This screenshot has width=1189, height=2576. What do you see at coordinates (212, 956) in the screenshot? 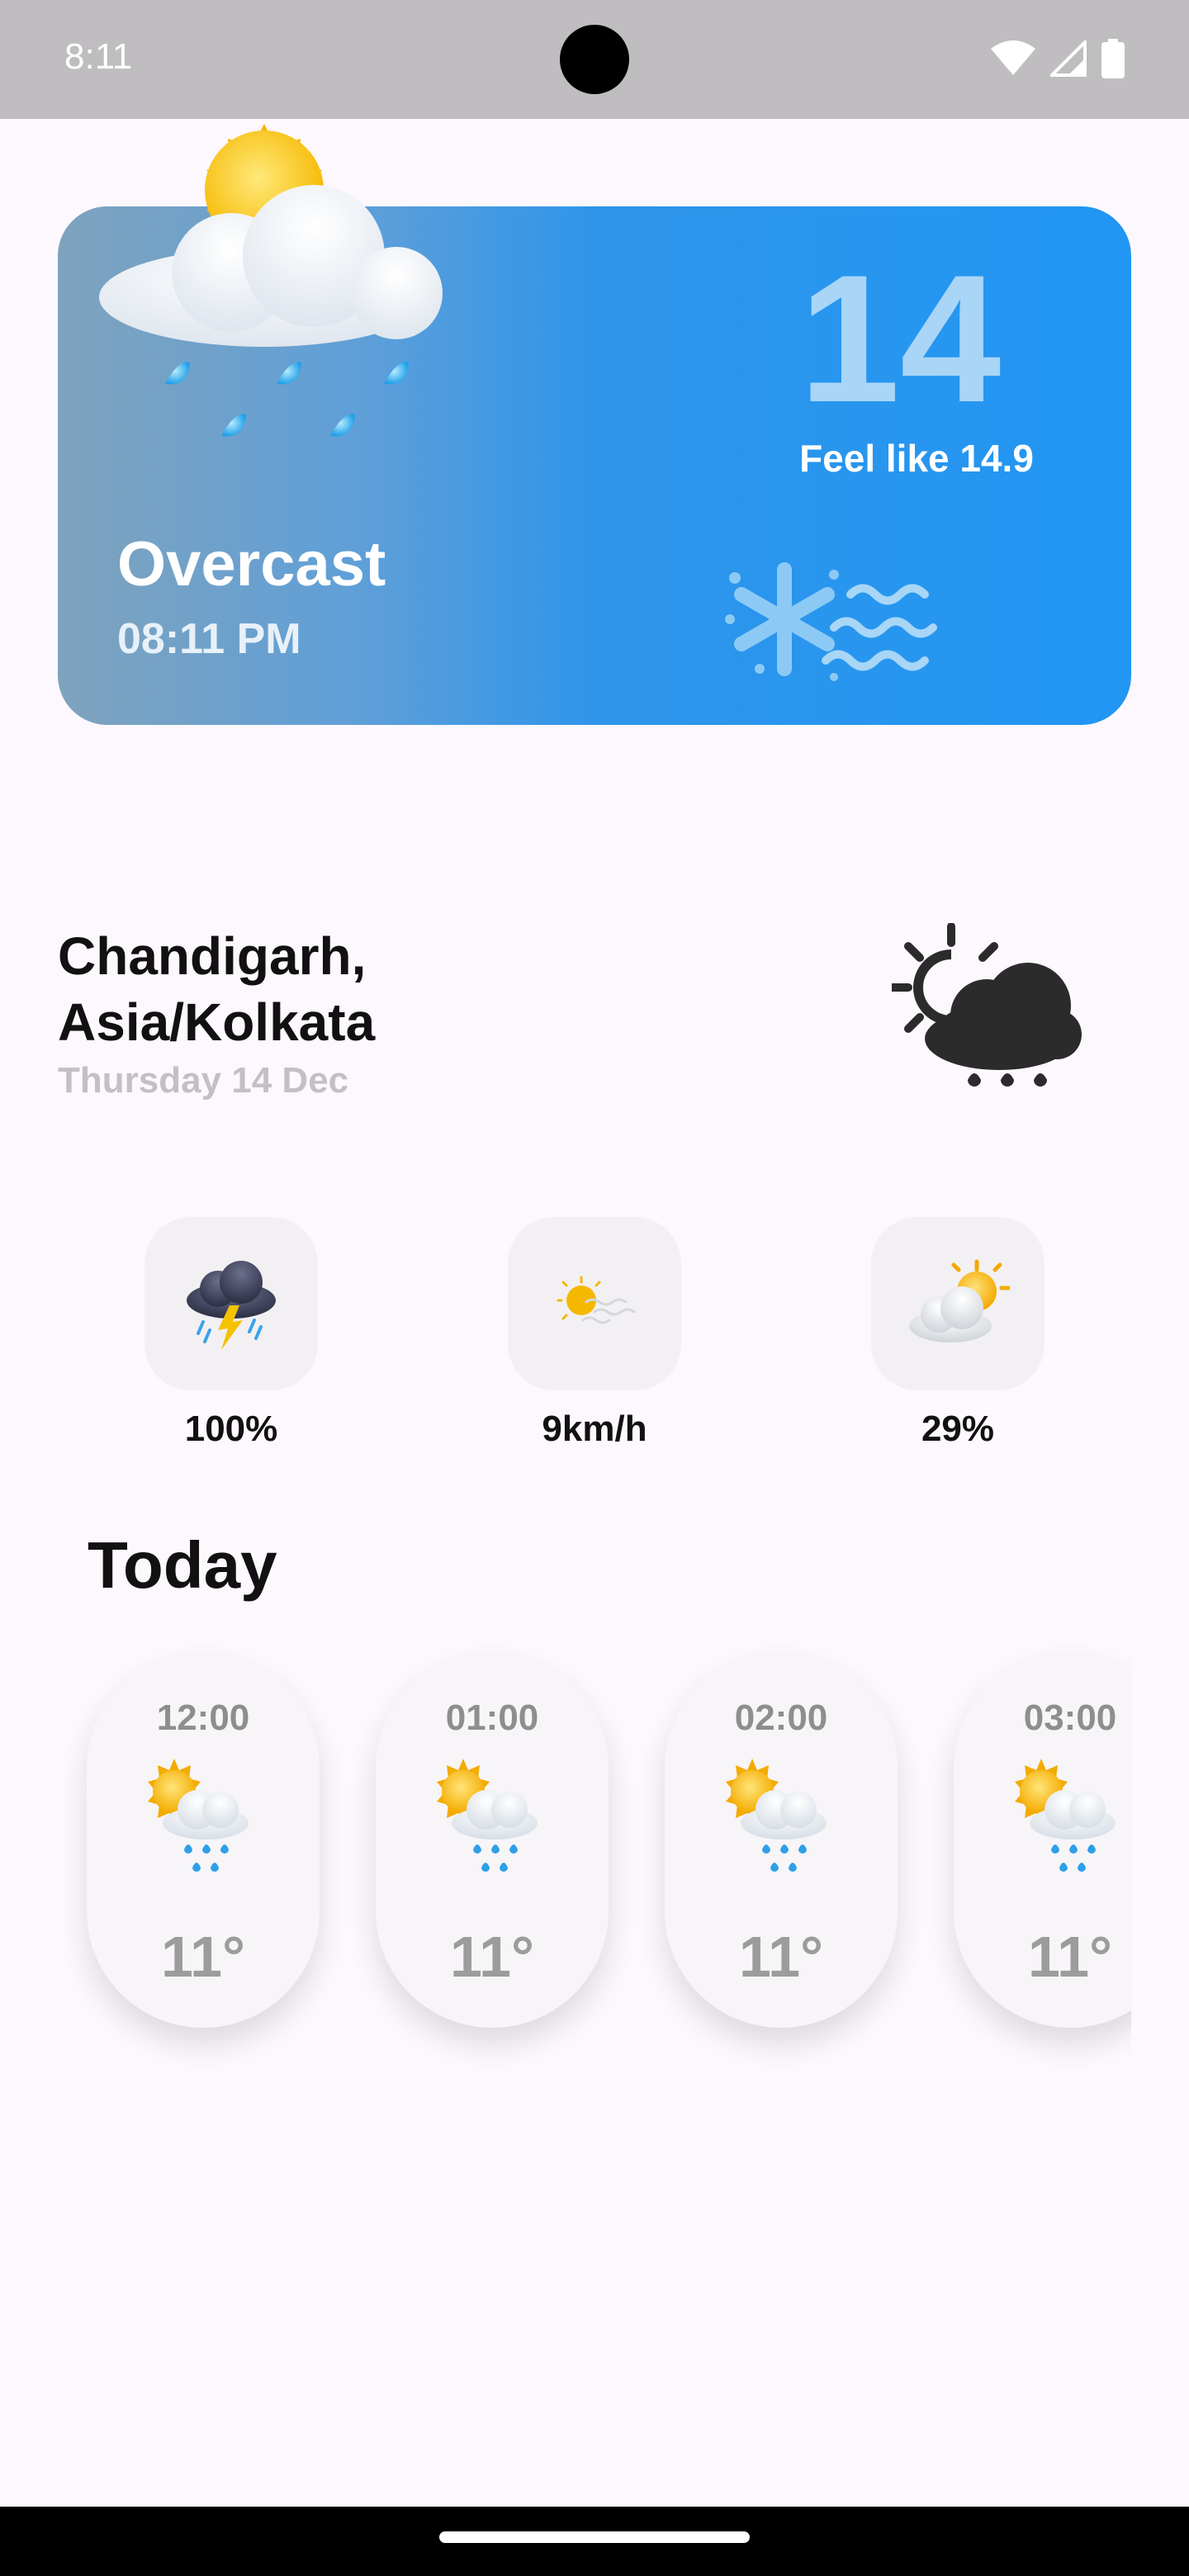
I see `location-city: Chandigarh,` at bounding box center [212, 956].